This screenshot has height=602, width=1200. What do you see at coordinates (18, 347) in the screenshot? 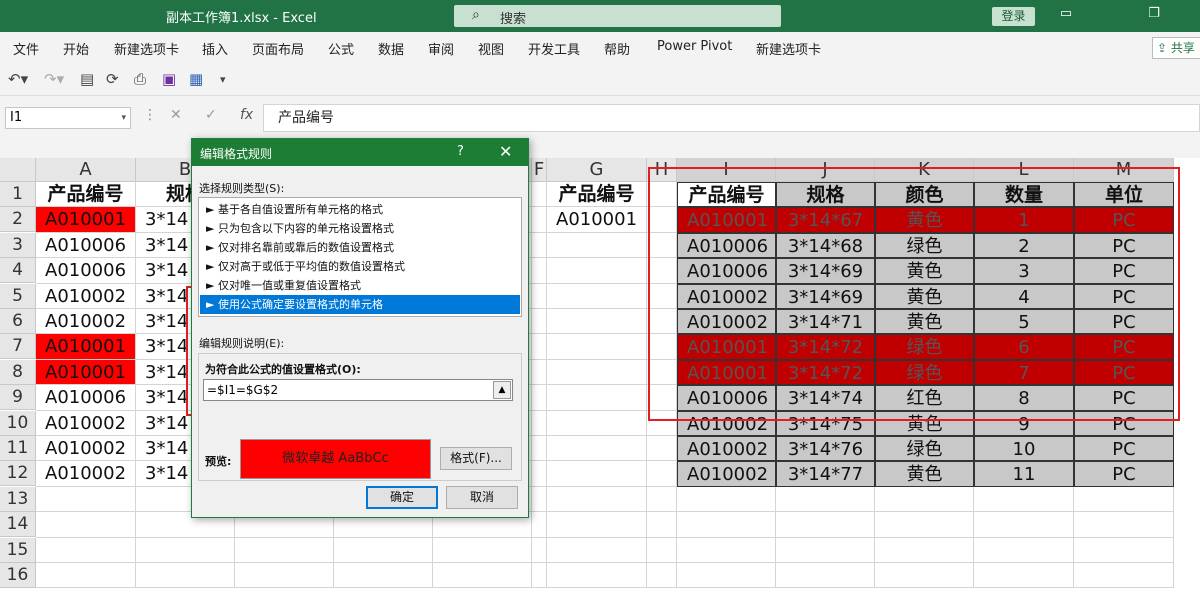
I see `row-header-7: 7` at bounding box center [18, 347].